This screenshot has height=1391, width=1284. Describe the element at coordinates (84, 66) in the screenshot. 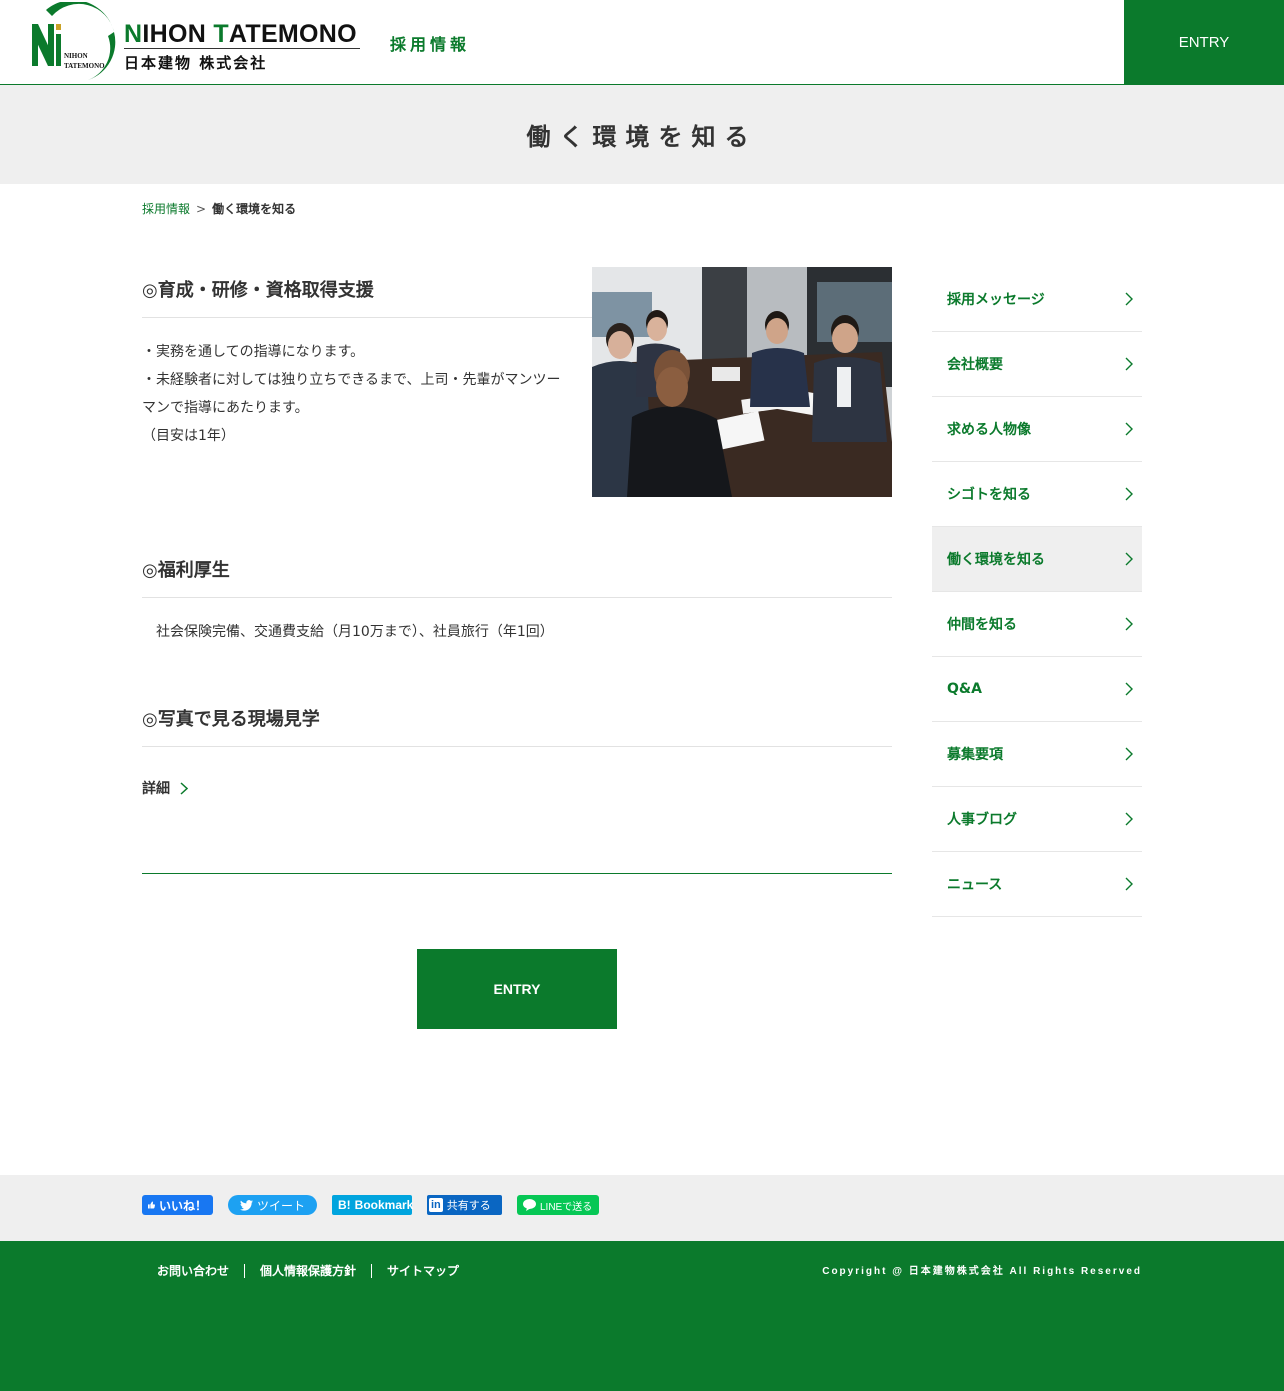

I see `logo-mark-bottom-text: TATEMONO` at that location.